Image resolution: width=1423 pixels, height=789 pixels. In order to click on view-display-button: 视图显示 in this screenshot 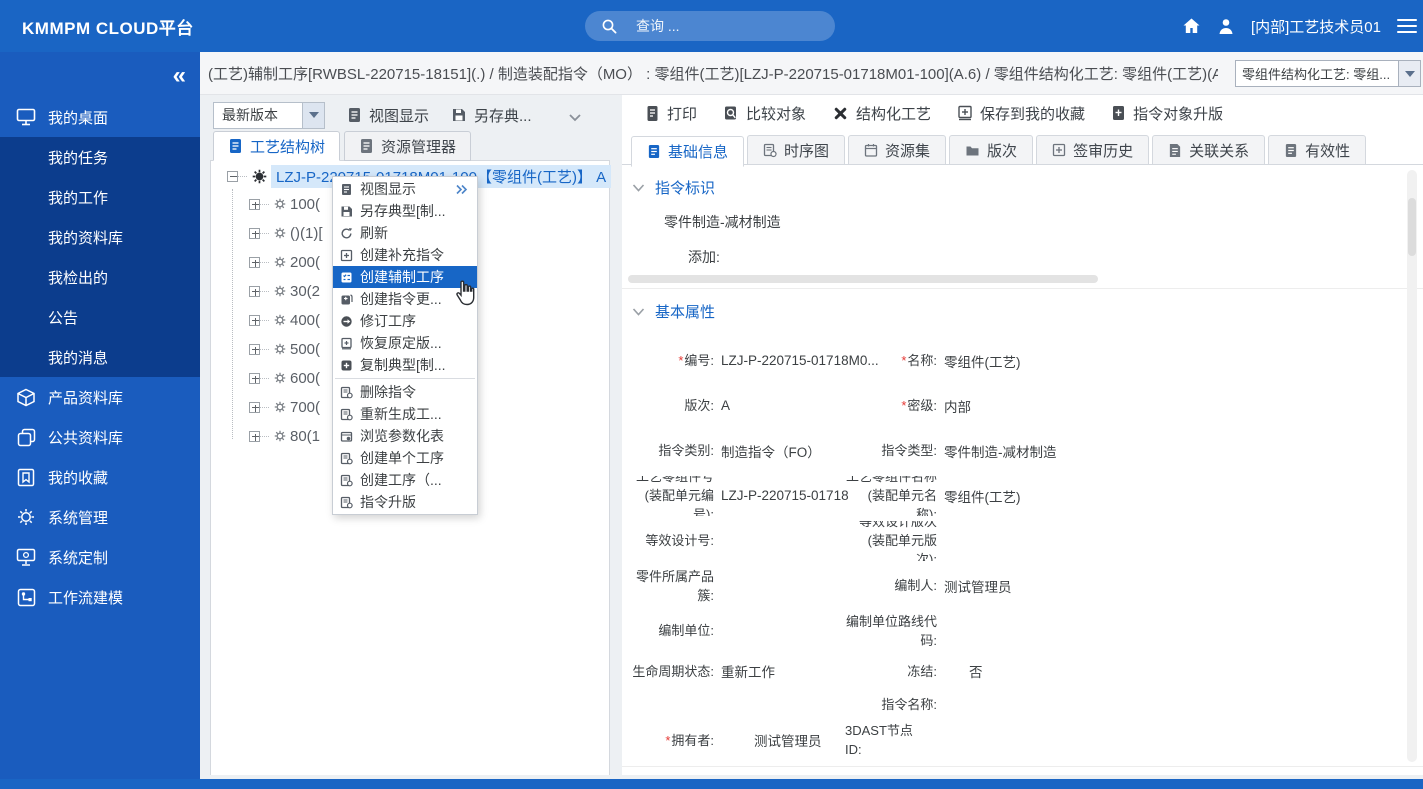, I will do `click(388, 115)`.